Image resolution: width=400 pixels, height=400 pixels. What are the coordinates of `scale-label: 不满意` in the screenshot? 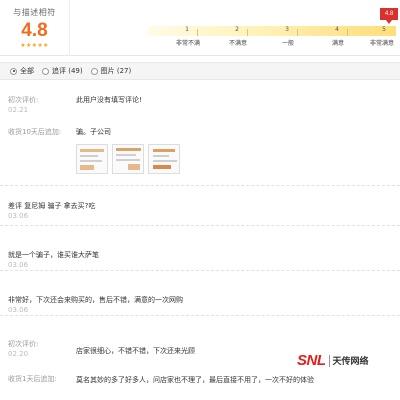 It's located at (237, 43).